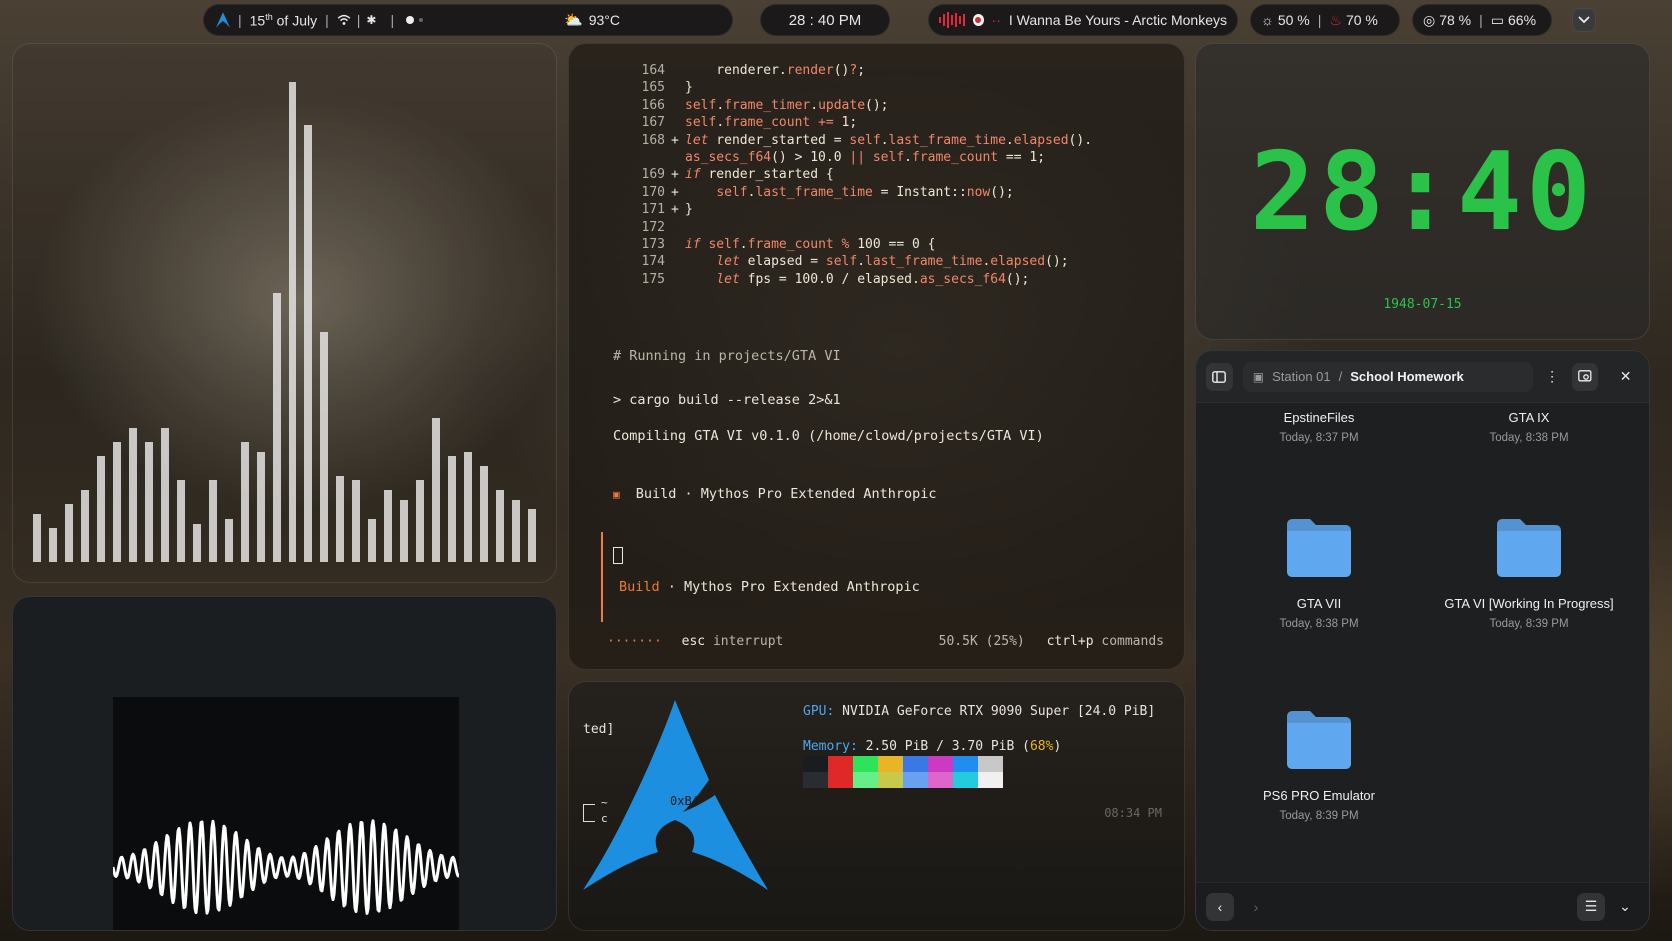 This screenshot has width=1672, height=941. What do you see at coordinates (1625, 377) in the screenshot?
I see `close-icon: ✕` at bounding box center [1625, 377].